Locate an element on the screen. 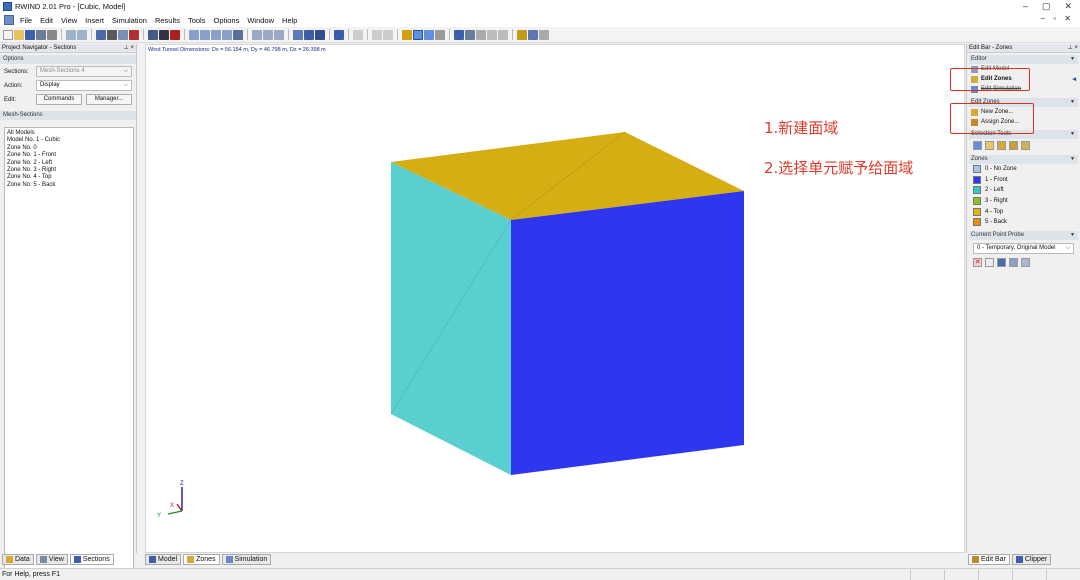 The width and height of the screenshot is (1080, 580). vectors-icon is located at coordinates (481, 34).